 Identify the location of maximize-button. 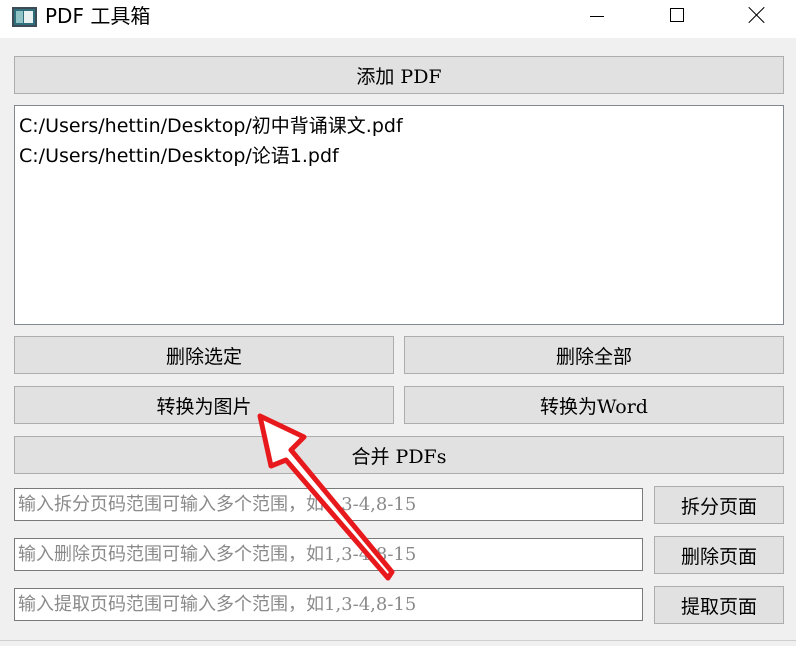
(678, 17).